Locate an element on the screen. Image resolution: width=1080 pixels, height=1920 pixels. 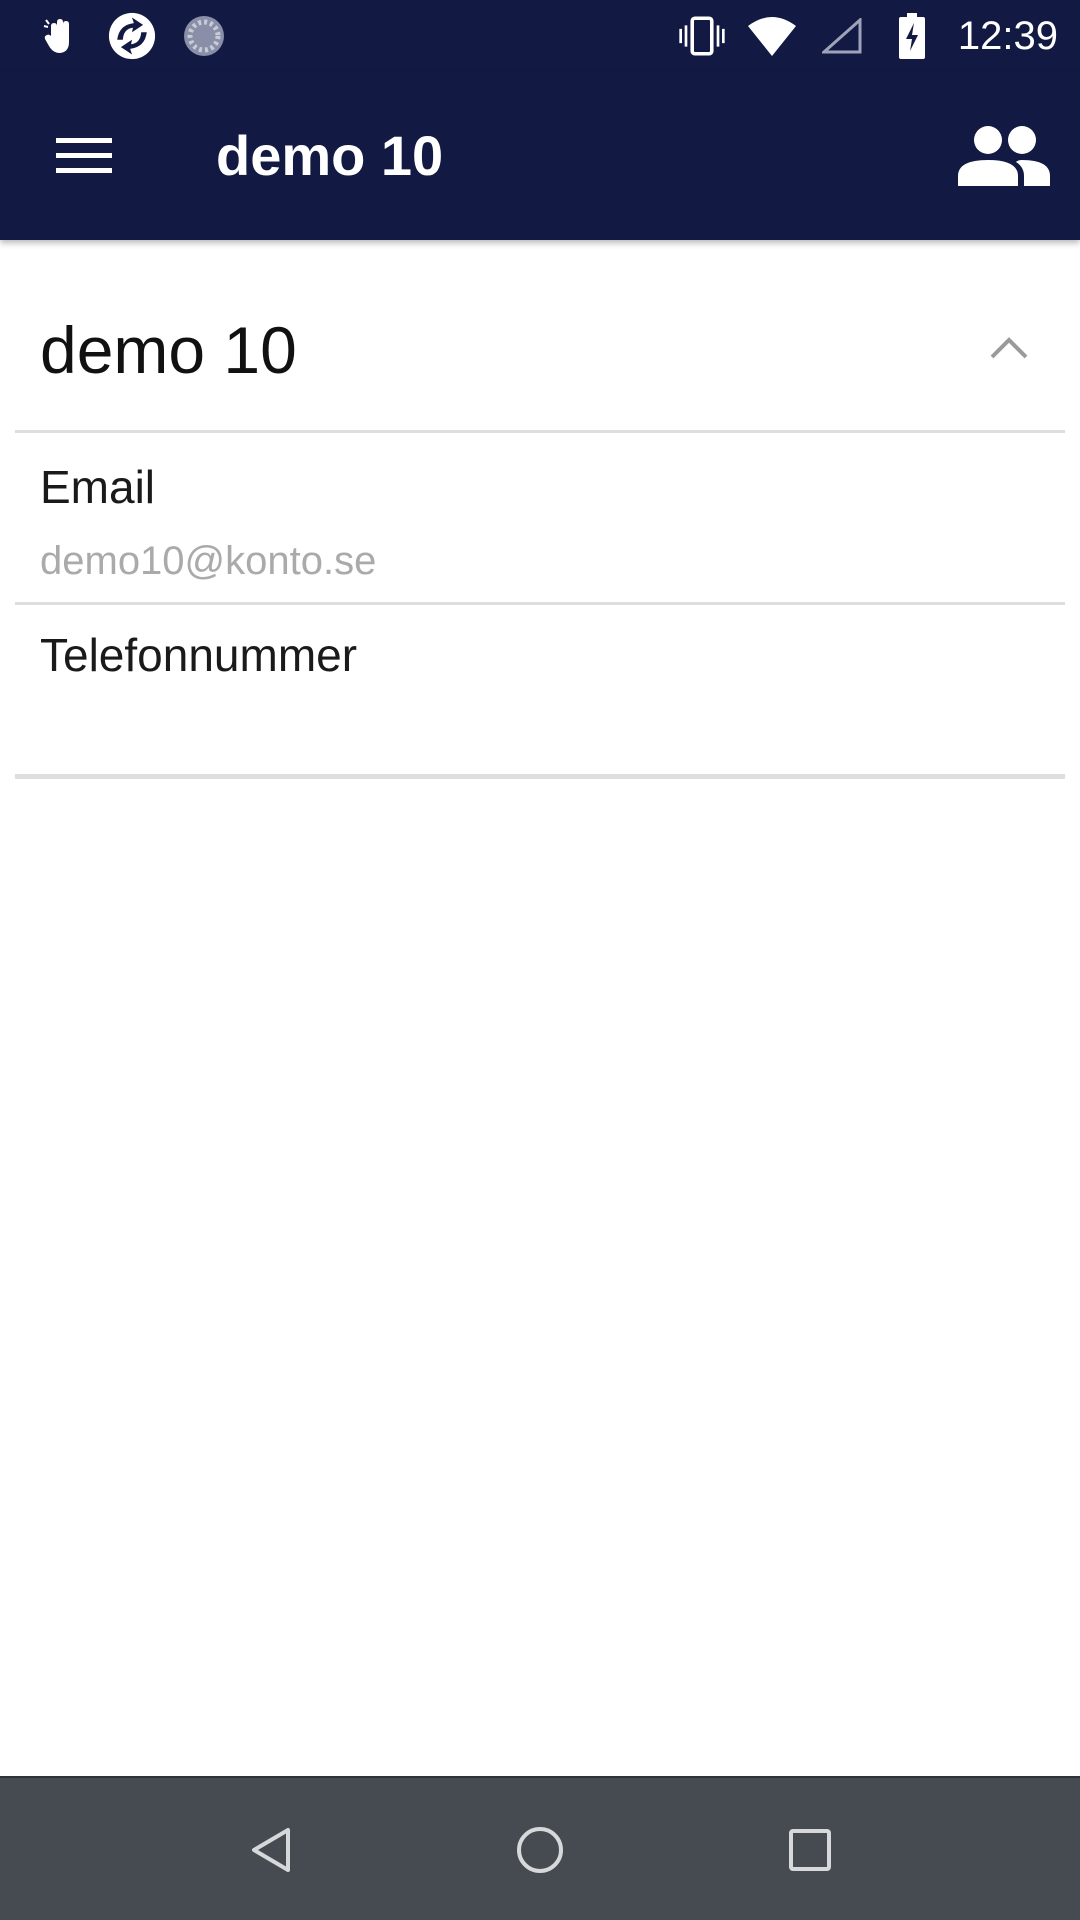
people-icon is located at coordinates (1004, 156).